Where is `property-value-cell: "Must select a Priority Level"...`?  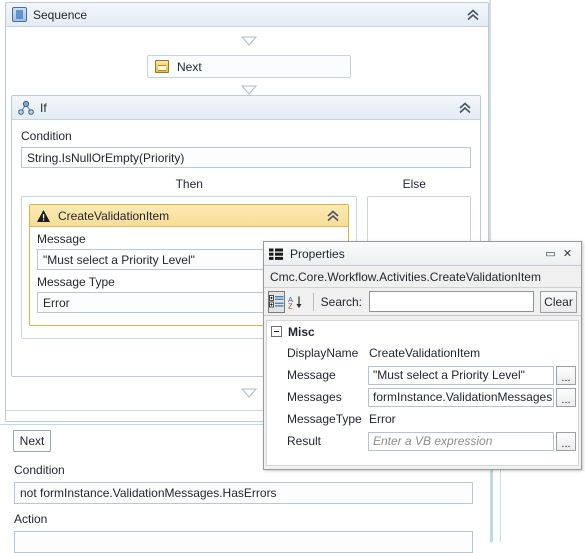 property-value-cell: "Must select a Priority Level"... is located at coordinates (471, 375).